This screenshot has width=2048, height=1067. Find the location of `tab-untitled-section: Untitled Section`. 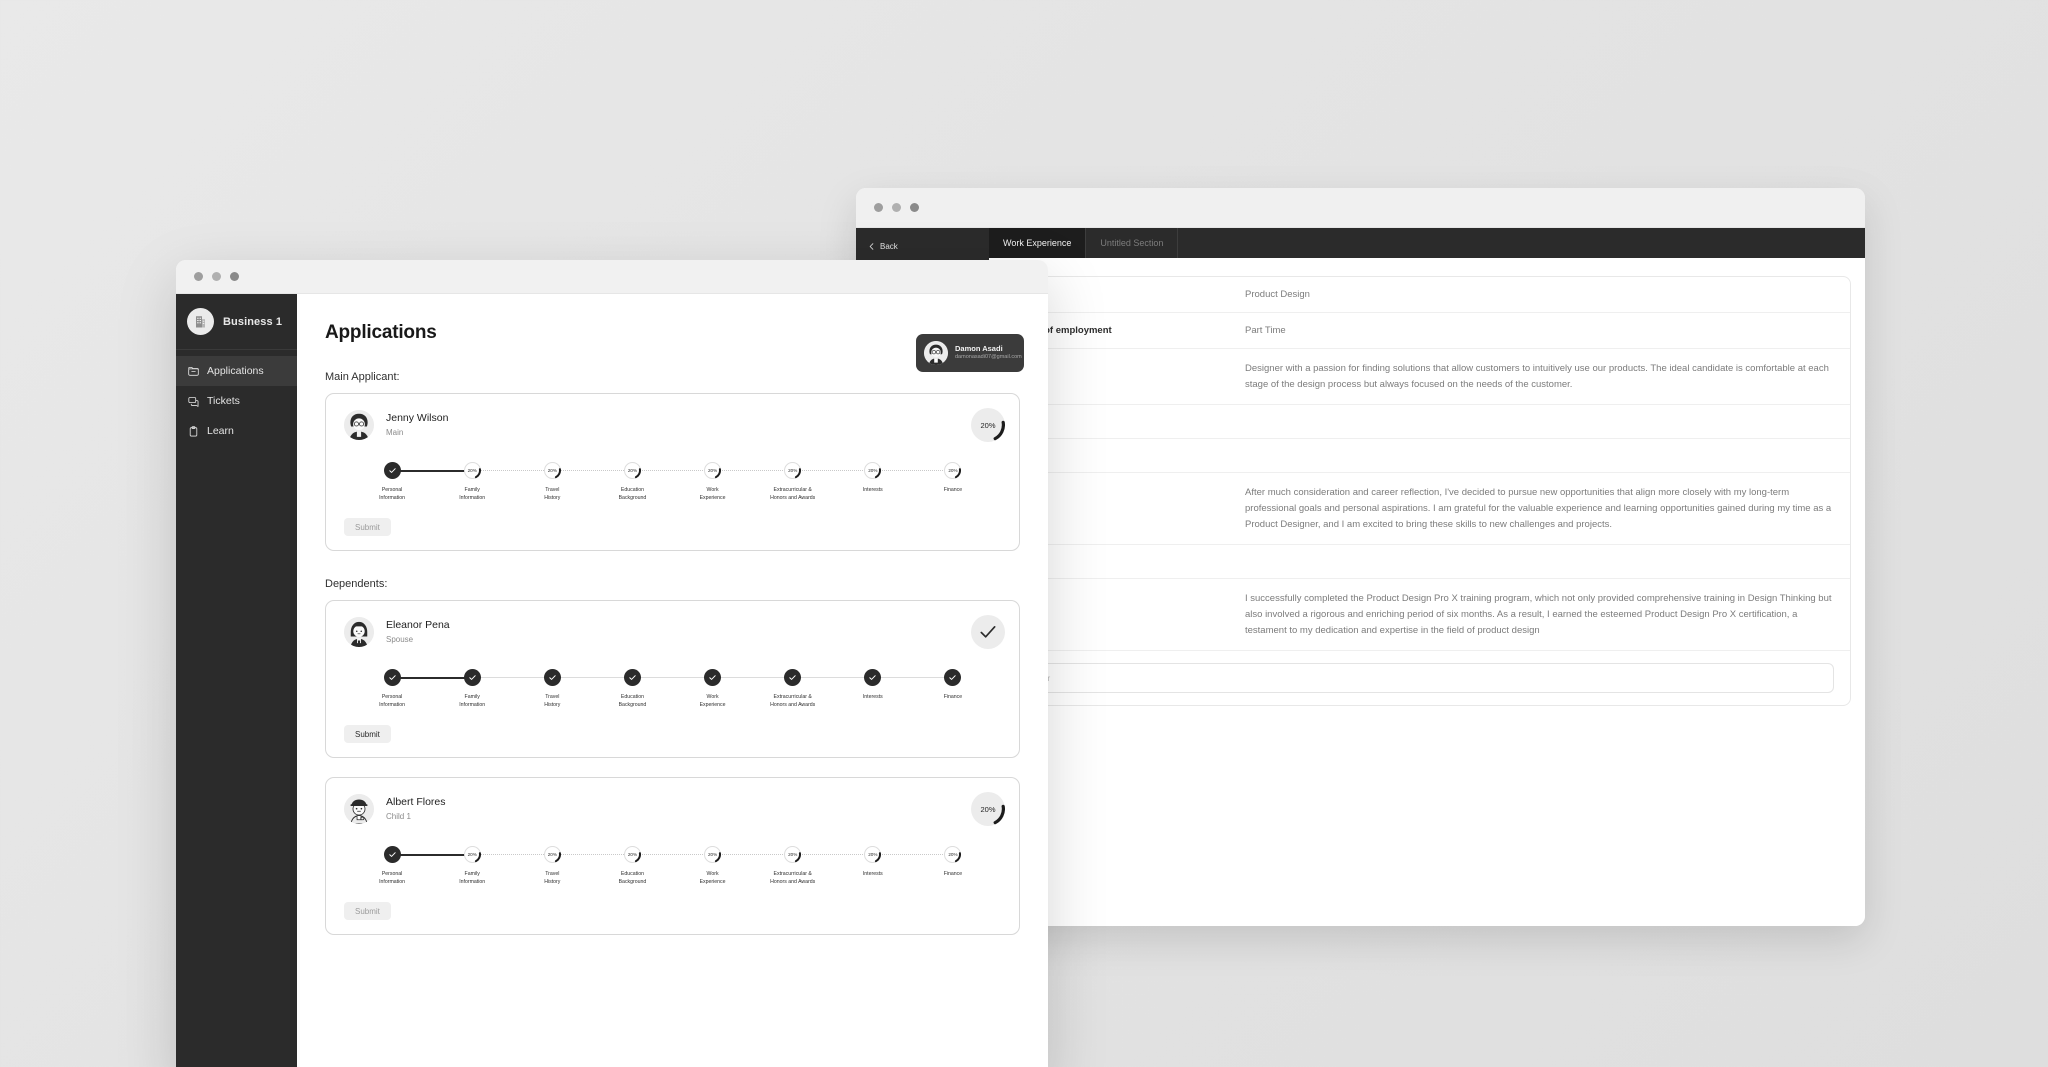

tab-untitled-section: Untitled Section is located at coordinates (1132, 243).